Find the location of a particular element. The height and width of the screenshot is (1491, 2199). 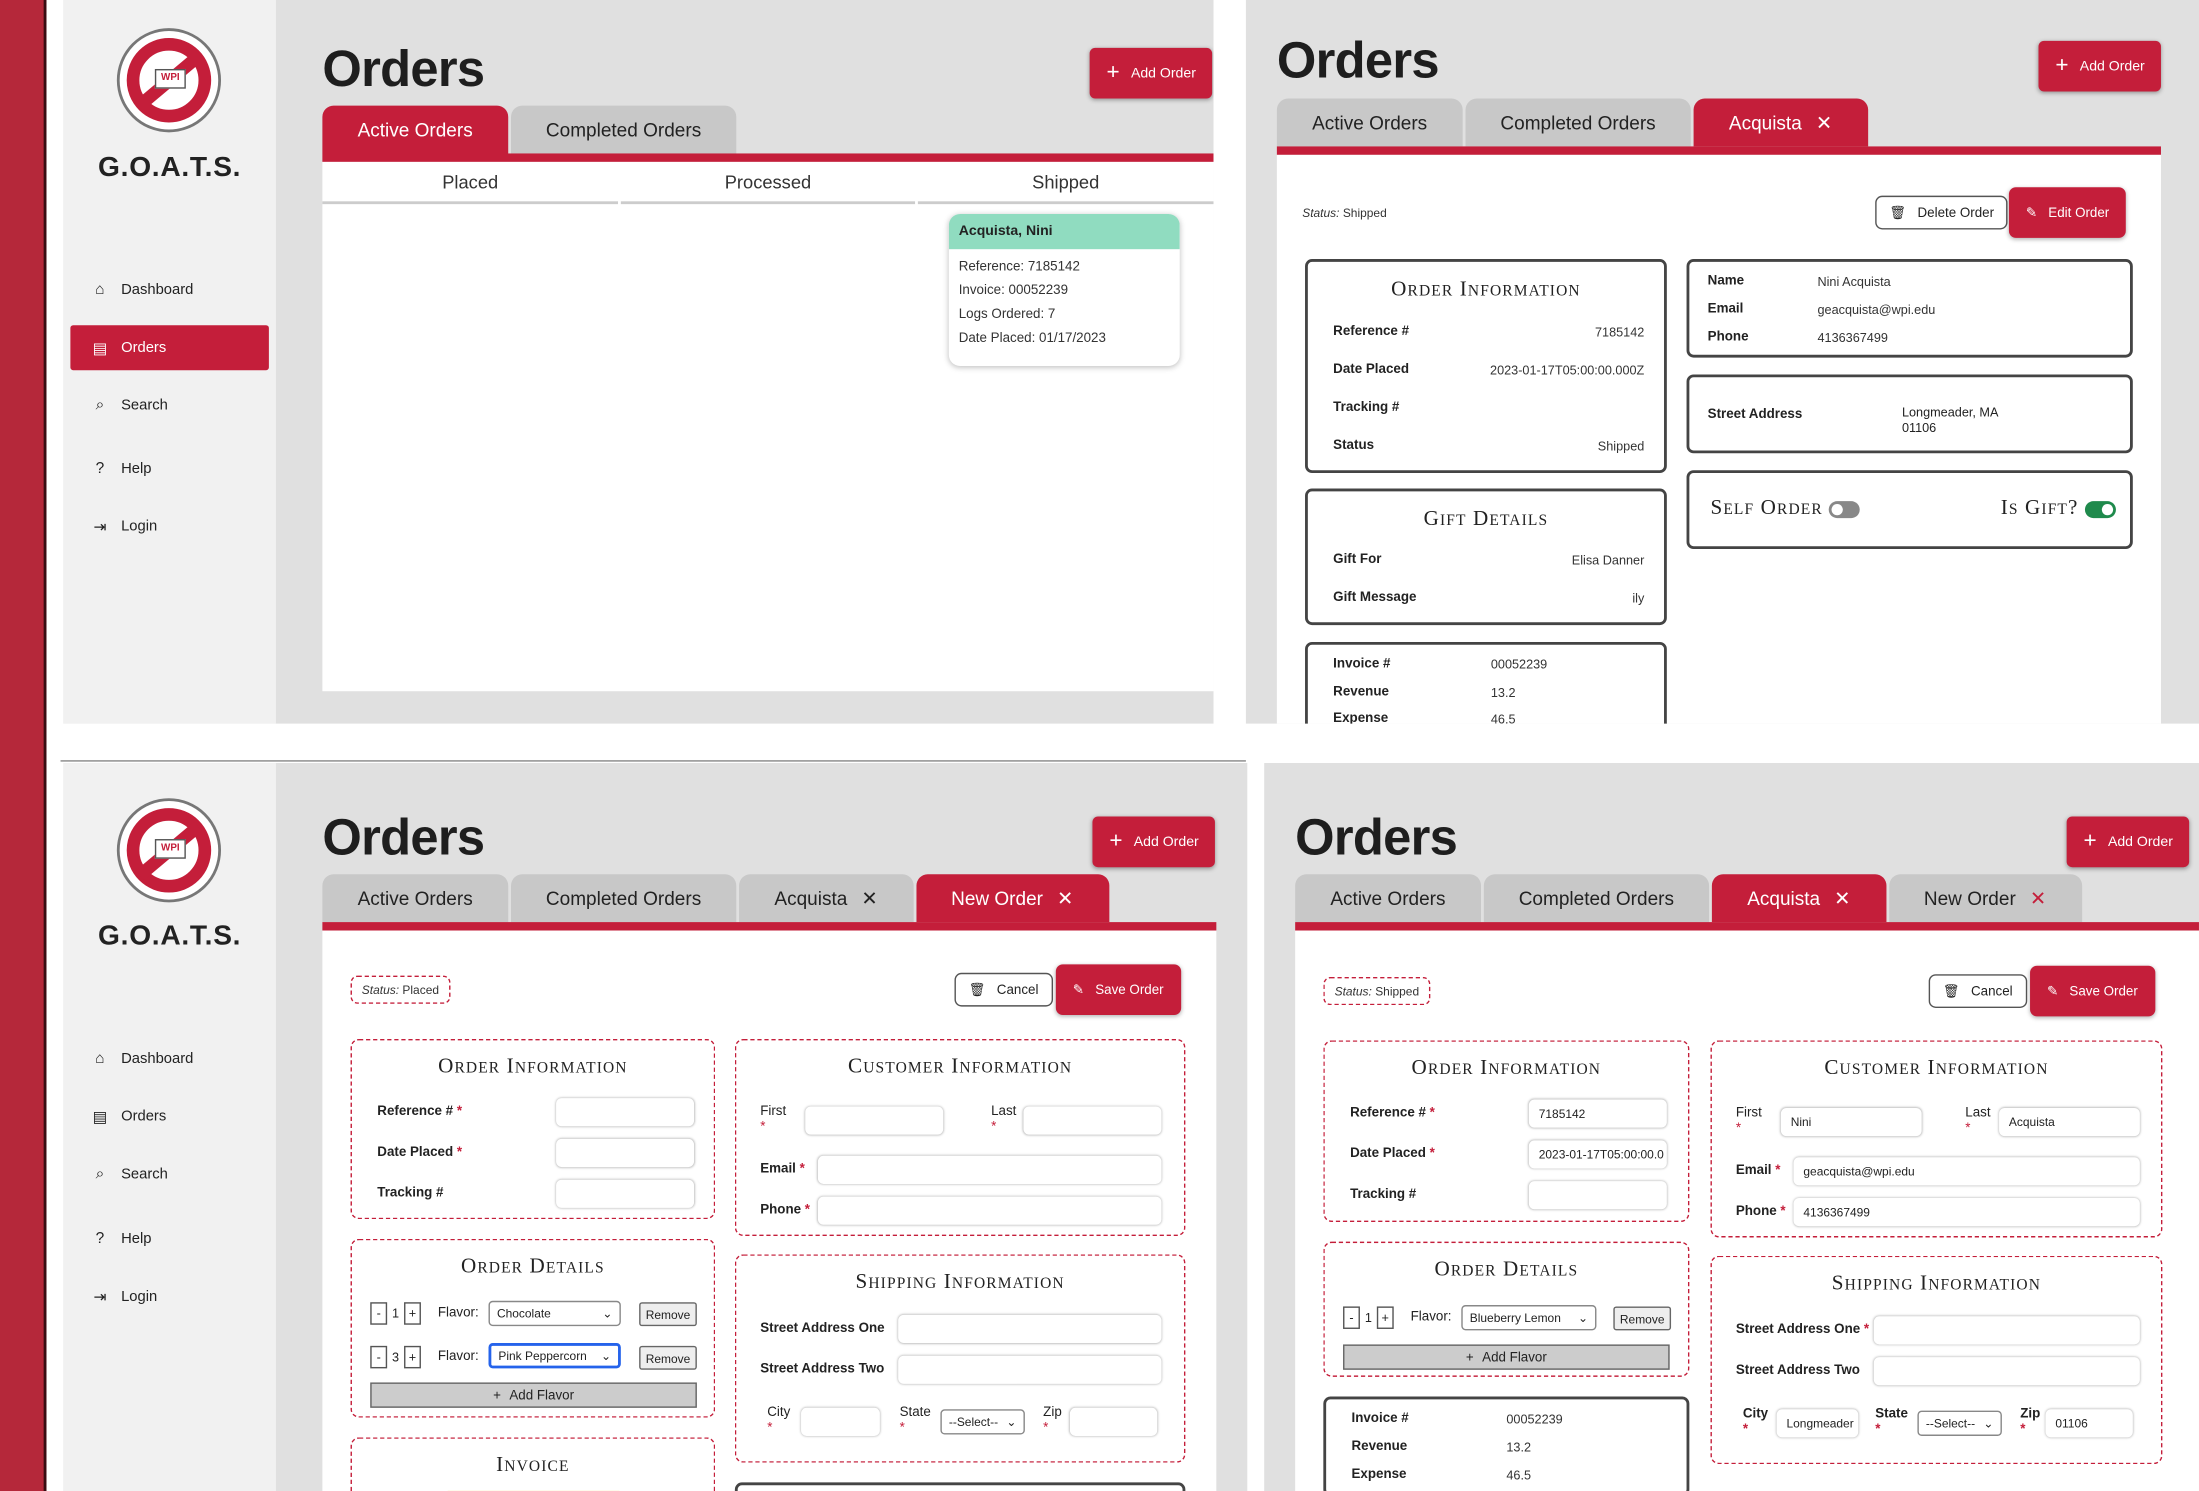

section-title: Order Details is located at coordinates (532, 1267).